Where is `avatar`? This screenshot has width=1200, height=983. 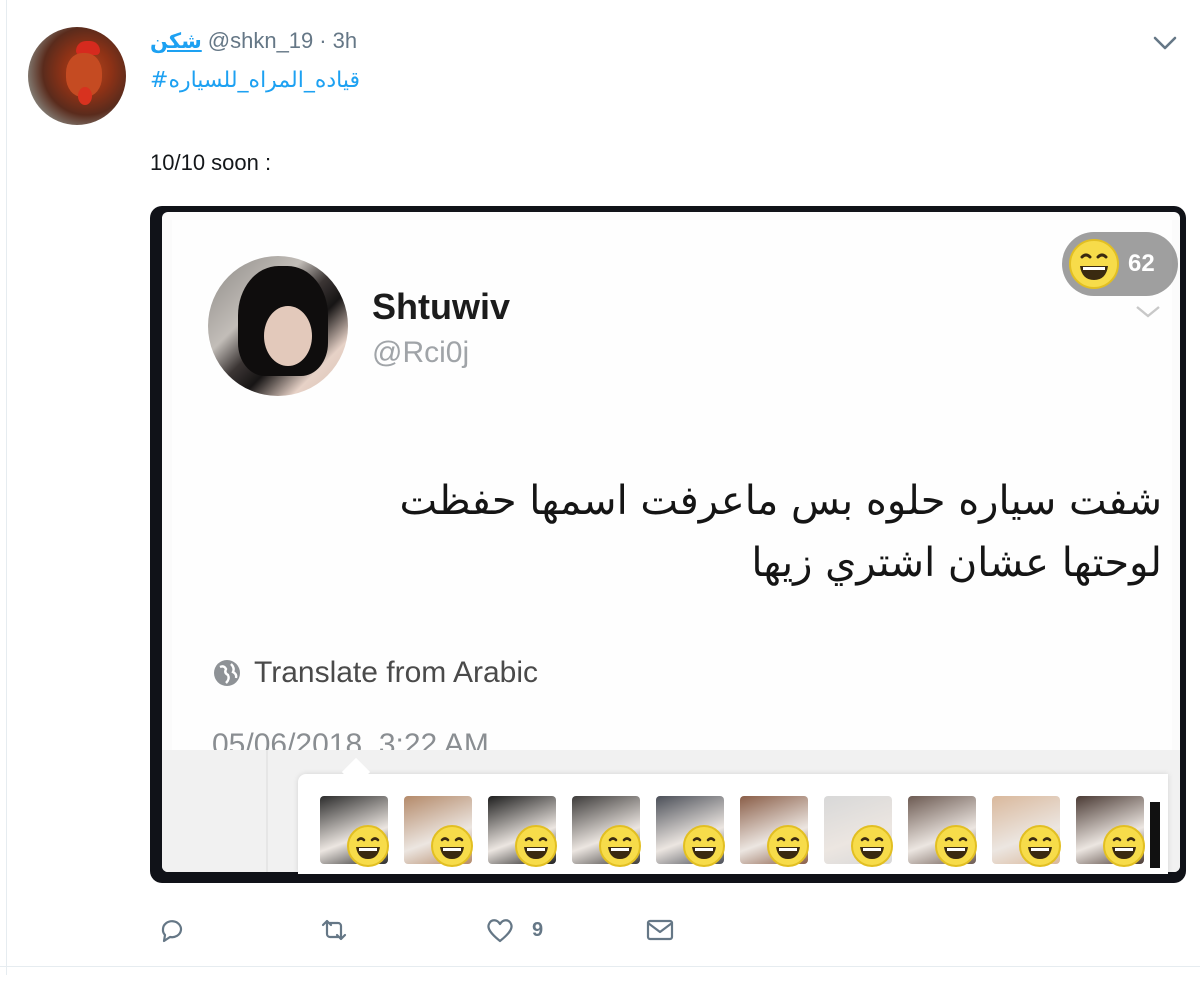 avatar is located at coordinates (77, 76).